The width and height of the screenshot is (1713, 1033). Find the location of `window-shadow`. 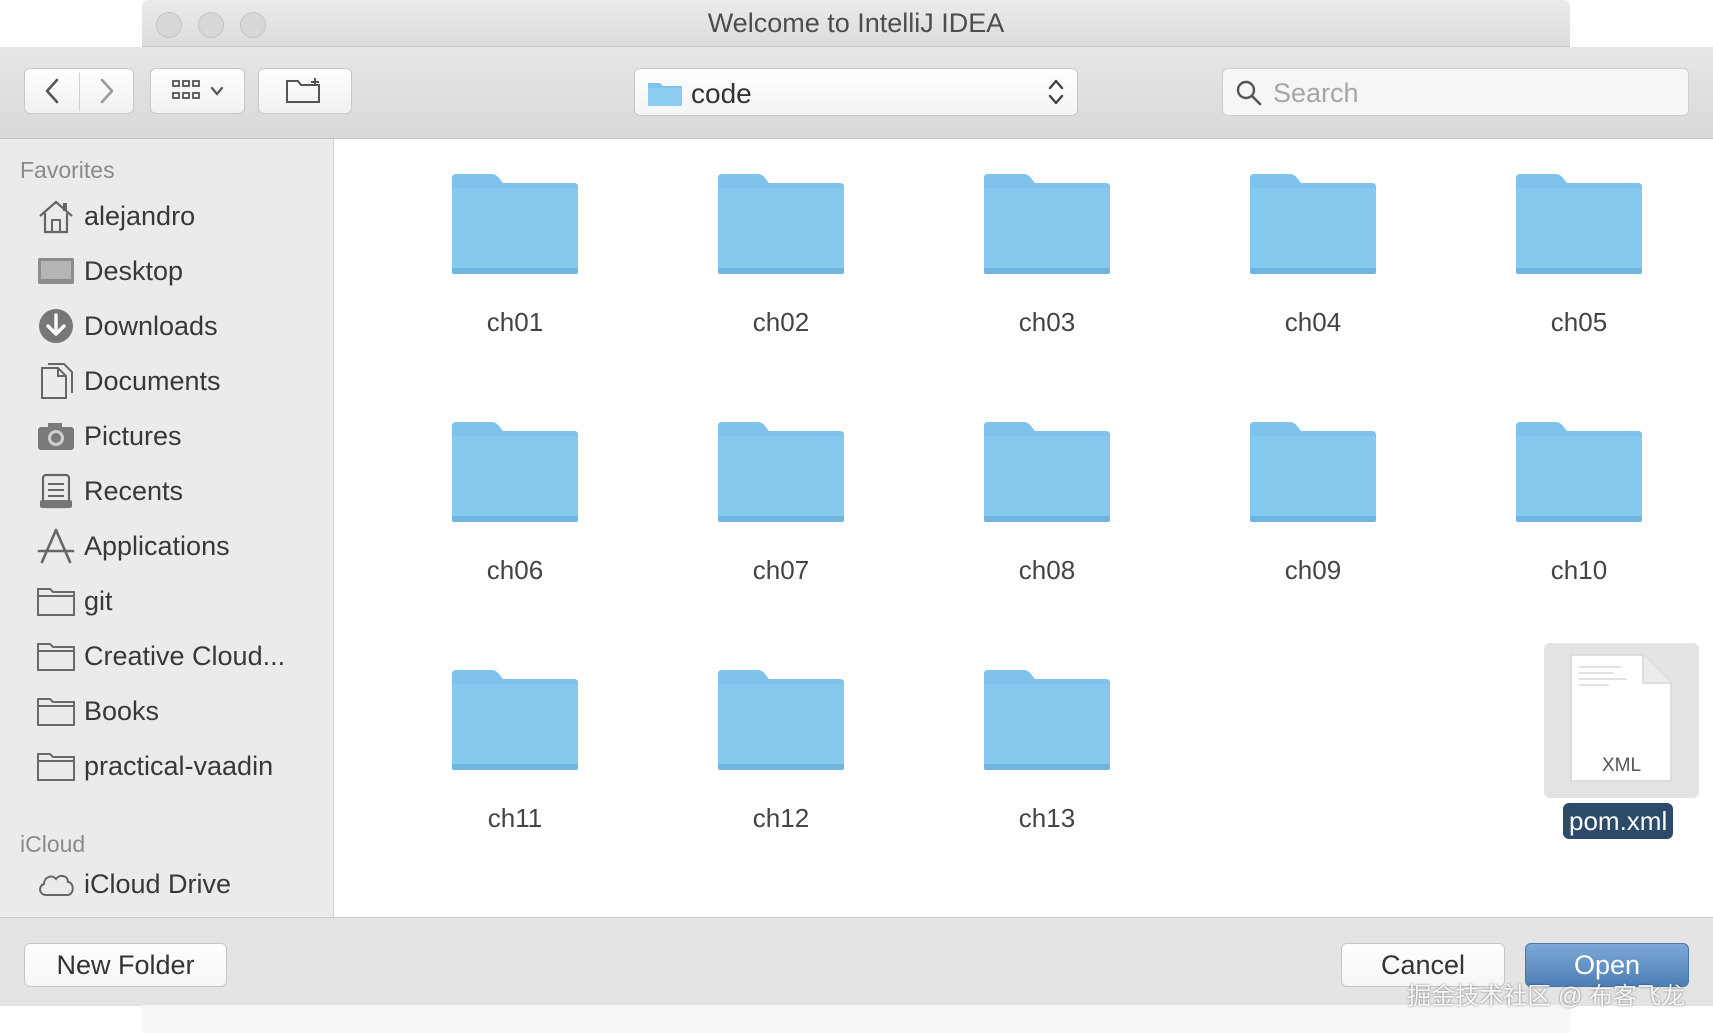

window-shadow is located at coordinates (856, 1019).